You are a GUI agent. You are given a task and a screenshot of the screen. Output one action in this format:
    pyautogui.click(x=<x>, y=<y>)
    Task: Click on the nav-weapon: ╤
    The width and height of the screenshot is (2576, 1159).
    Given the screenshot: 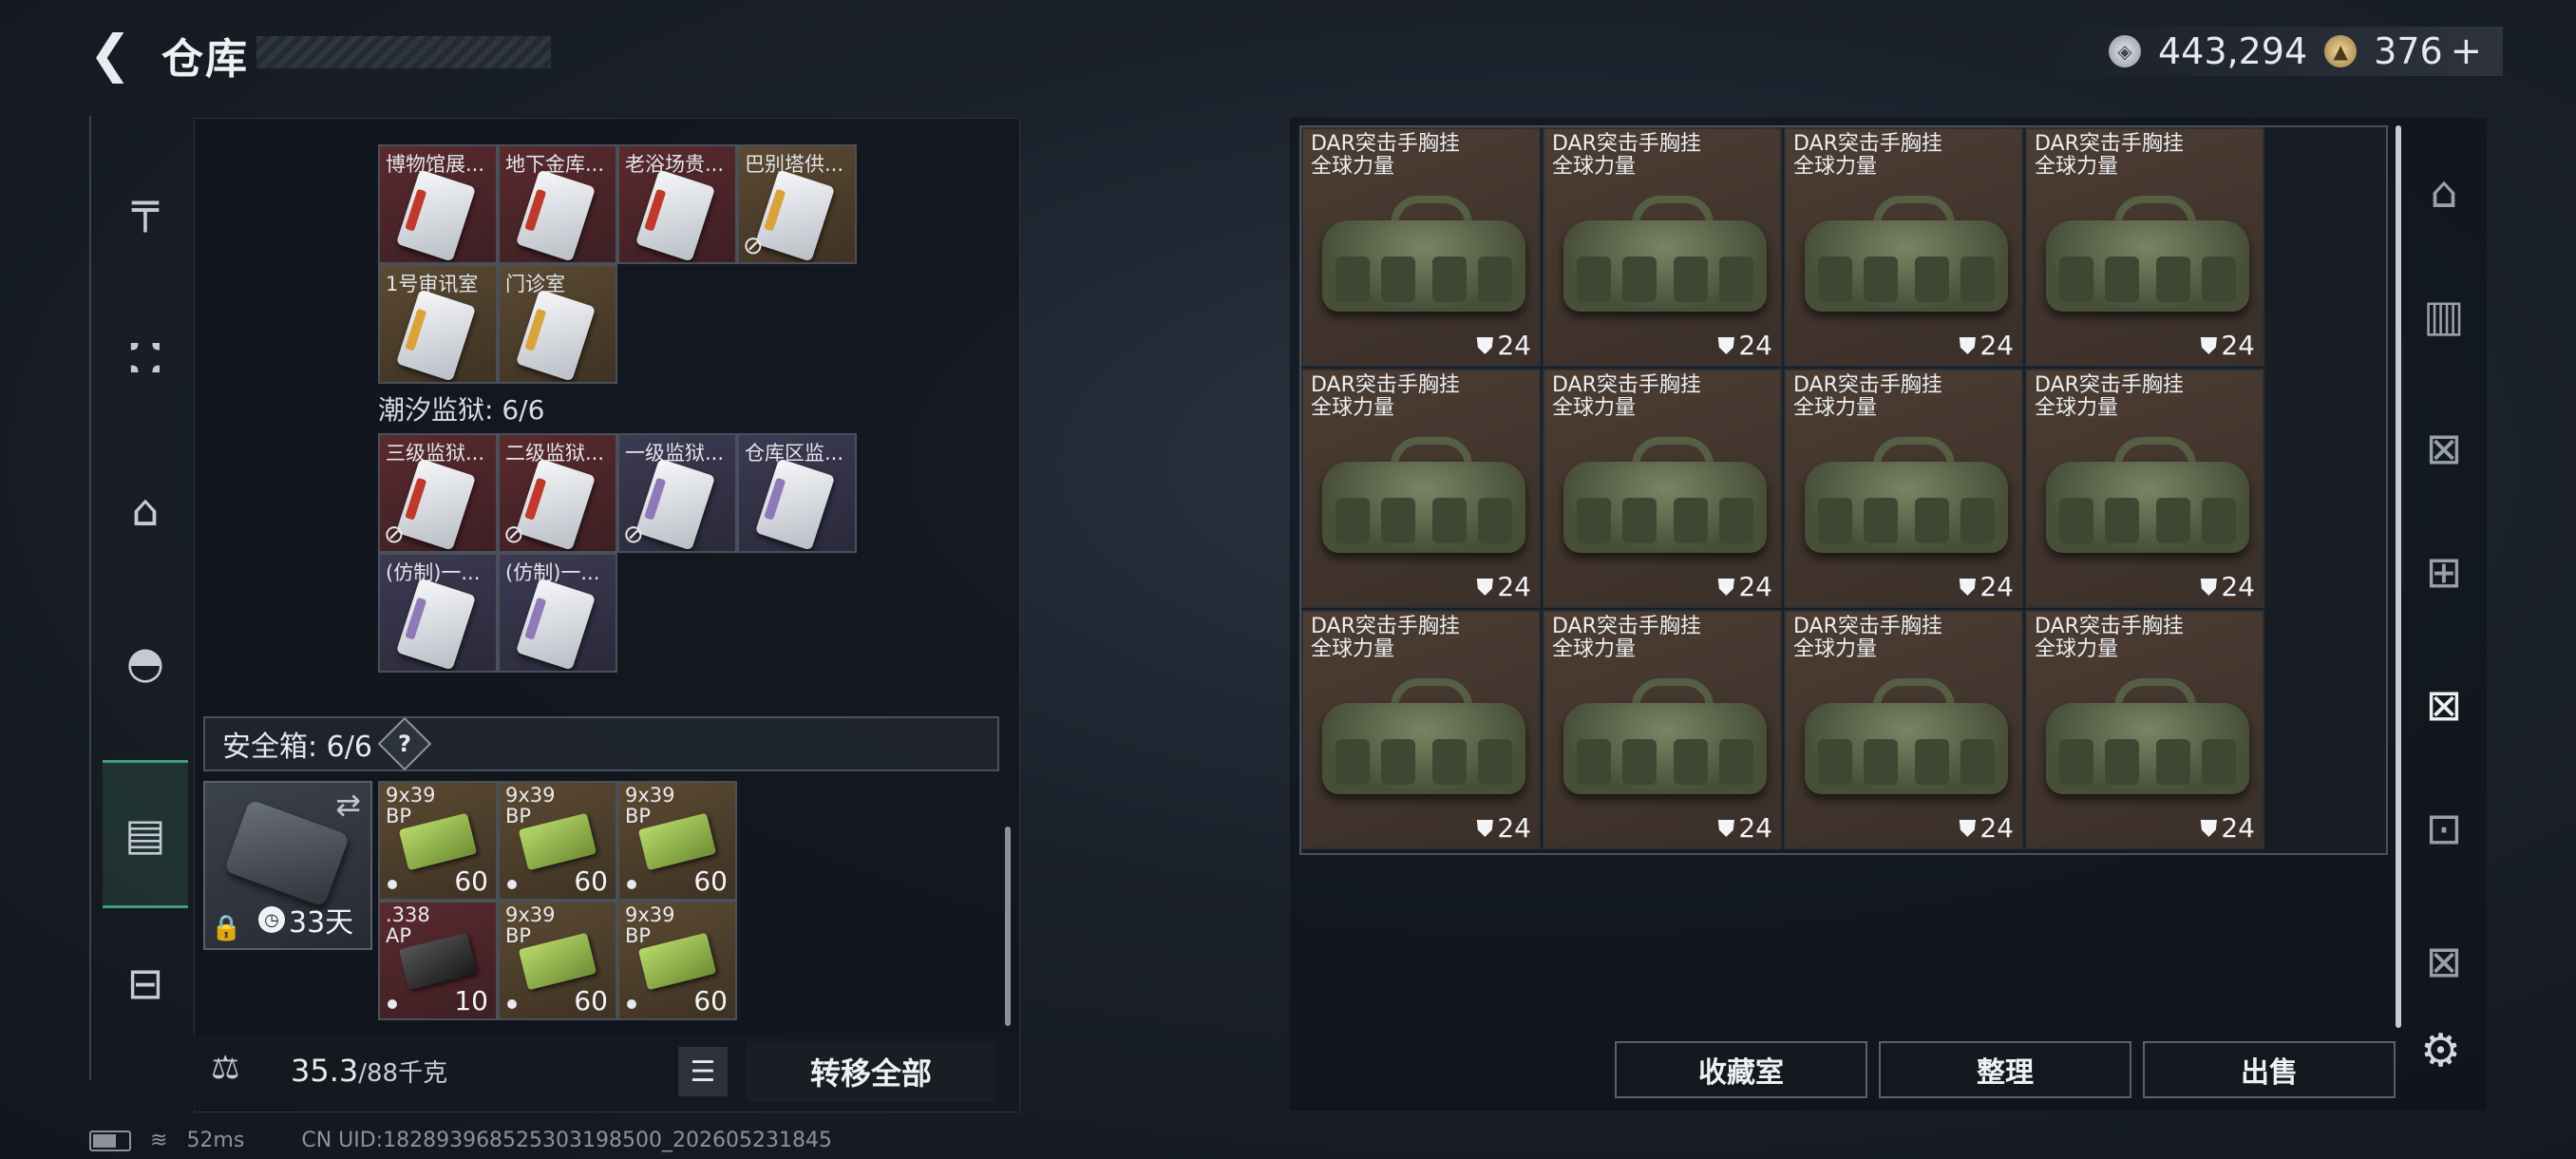 What is the action you would take?
    pyautogui.click(x=145, y=206)
    